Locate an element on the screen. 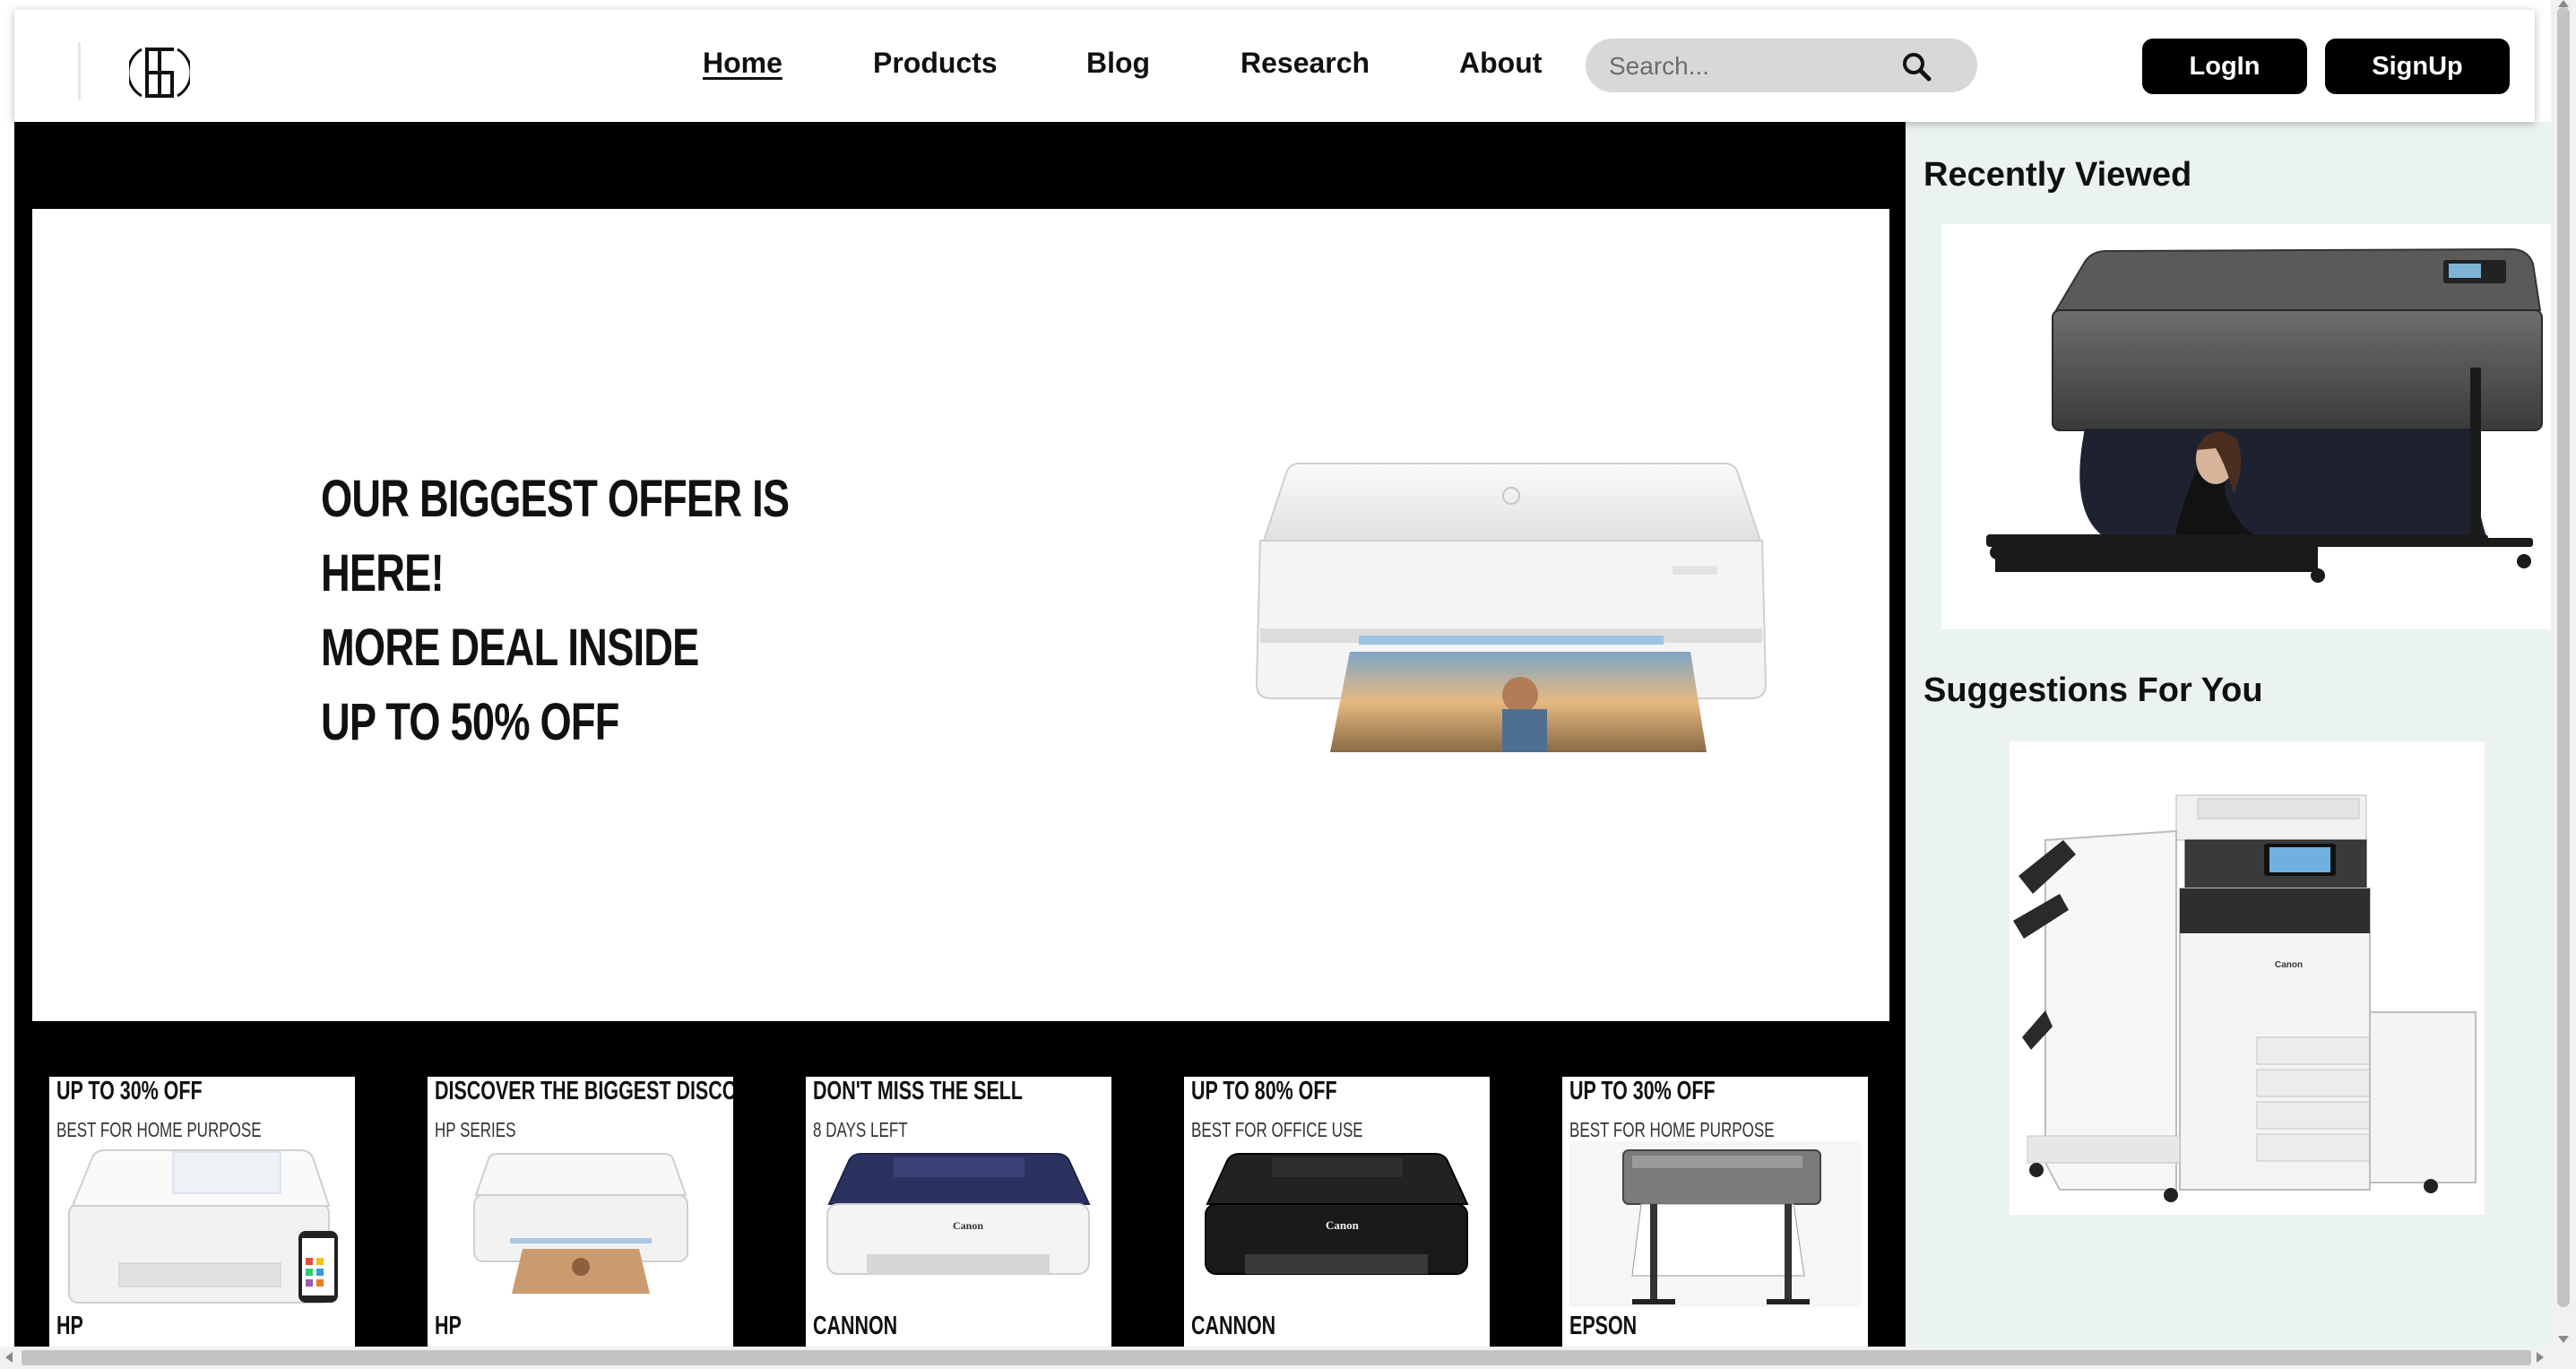  recently-viewed-heading: Recently Viewed is located at coordinates (2057, 175).